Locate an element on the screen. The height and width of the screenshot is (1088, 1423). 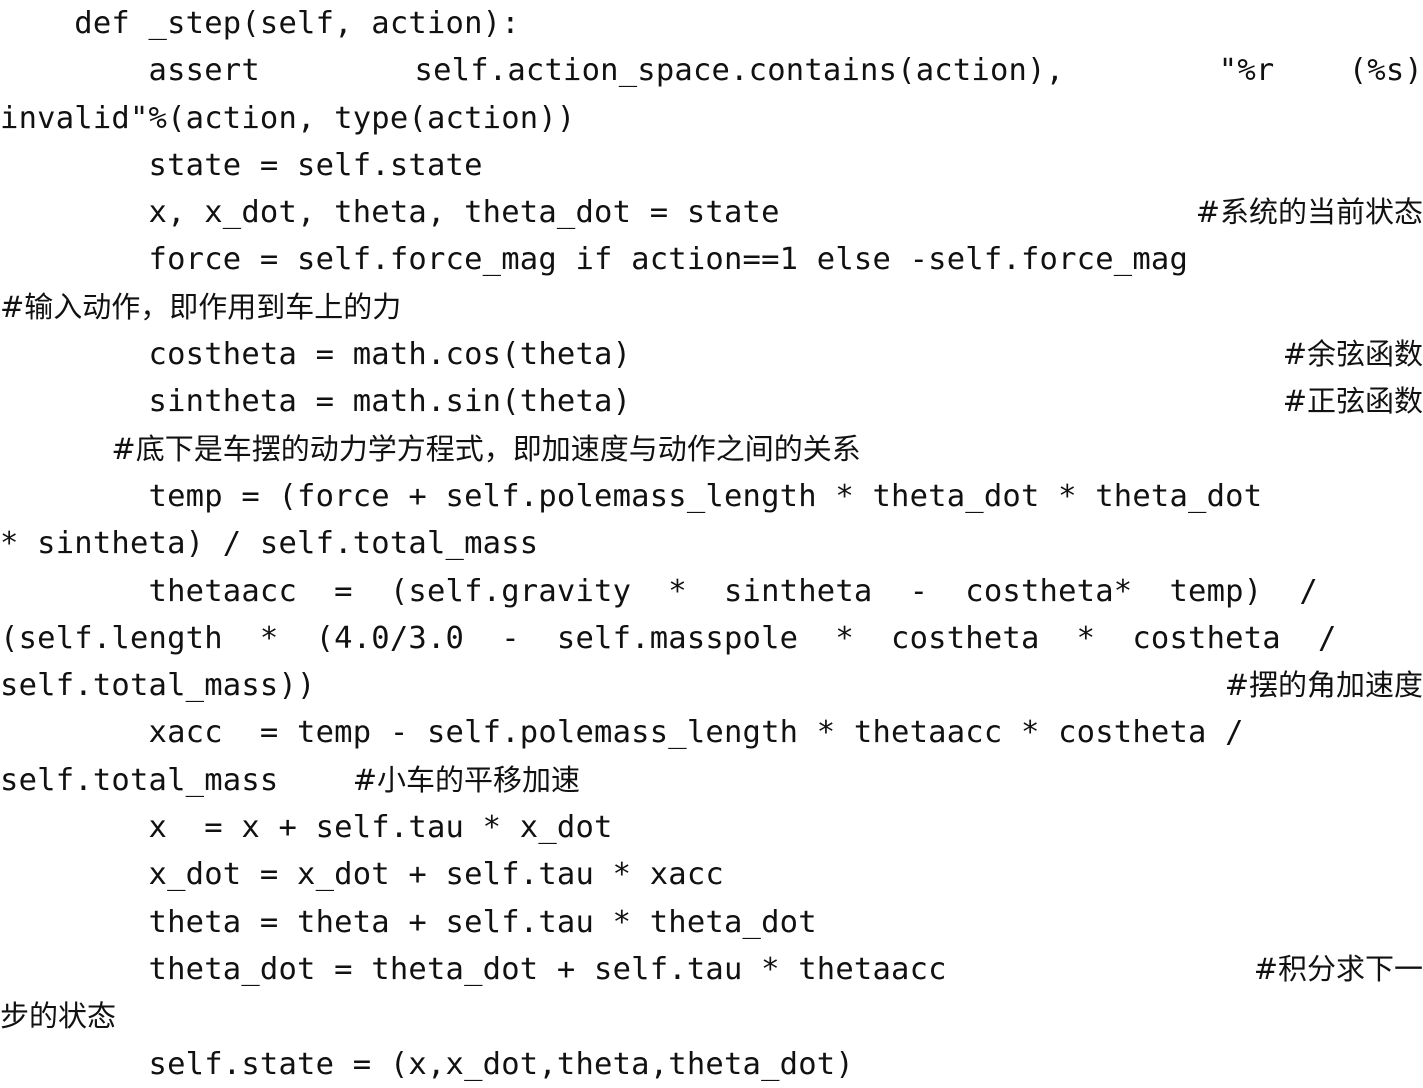
code-line: invalid"%(action, type(action)) is located at coordinates (711, 118).